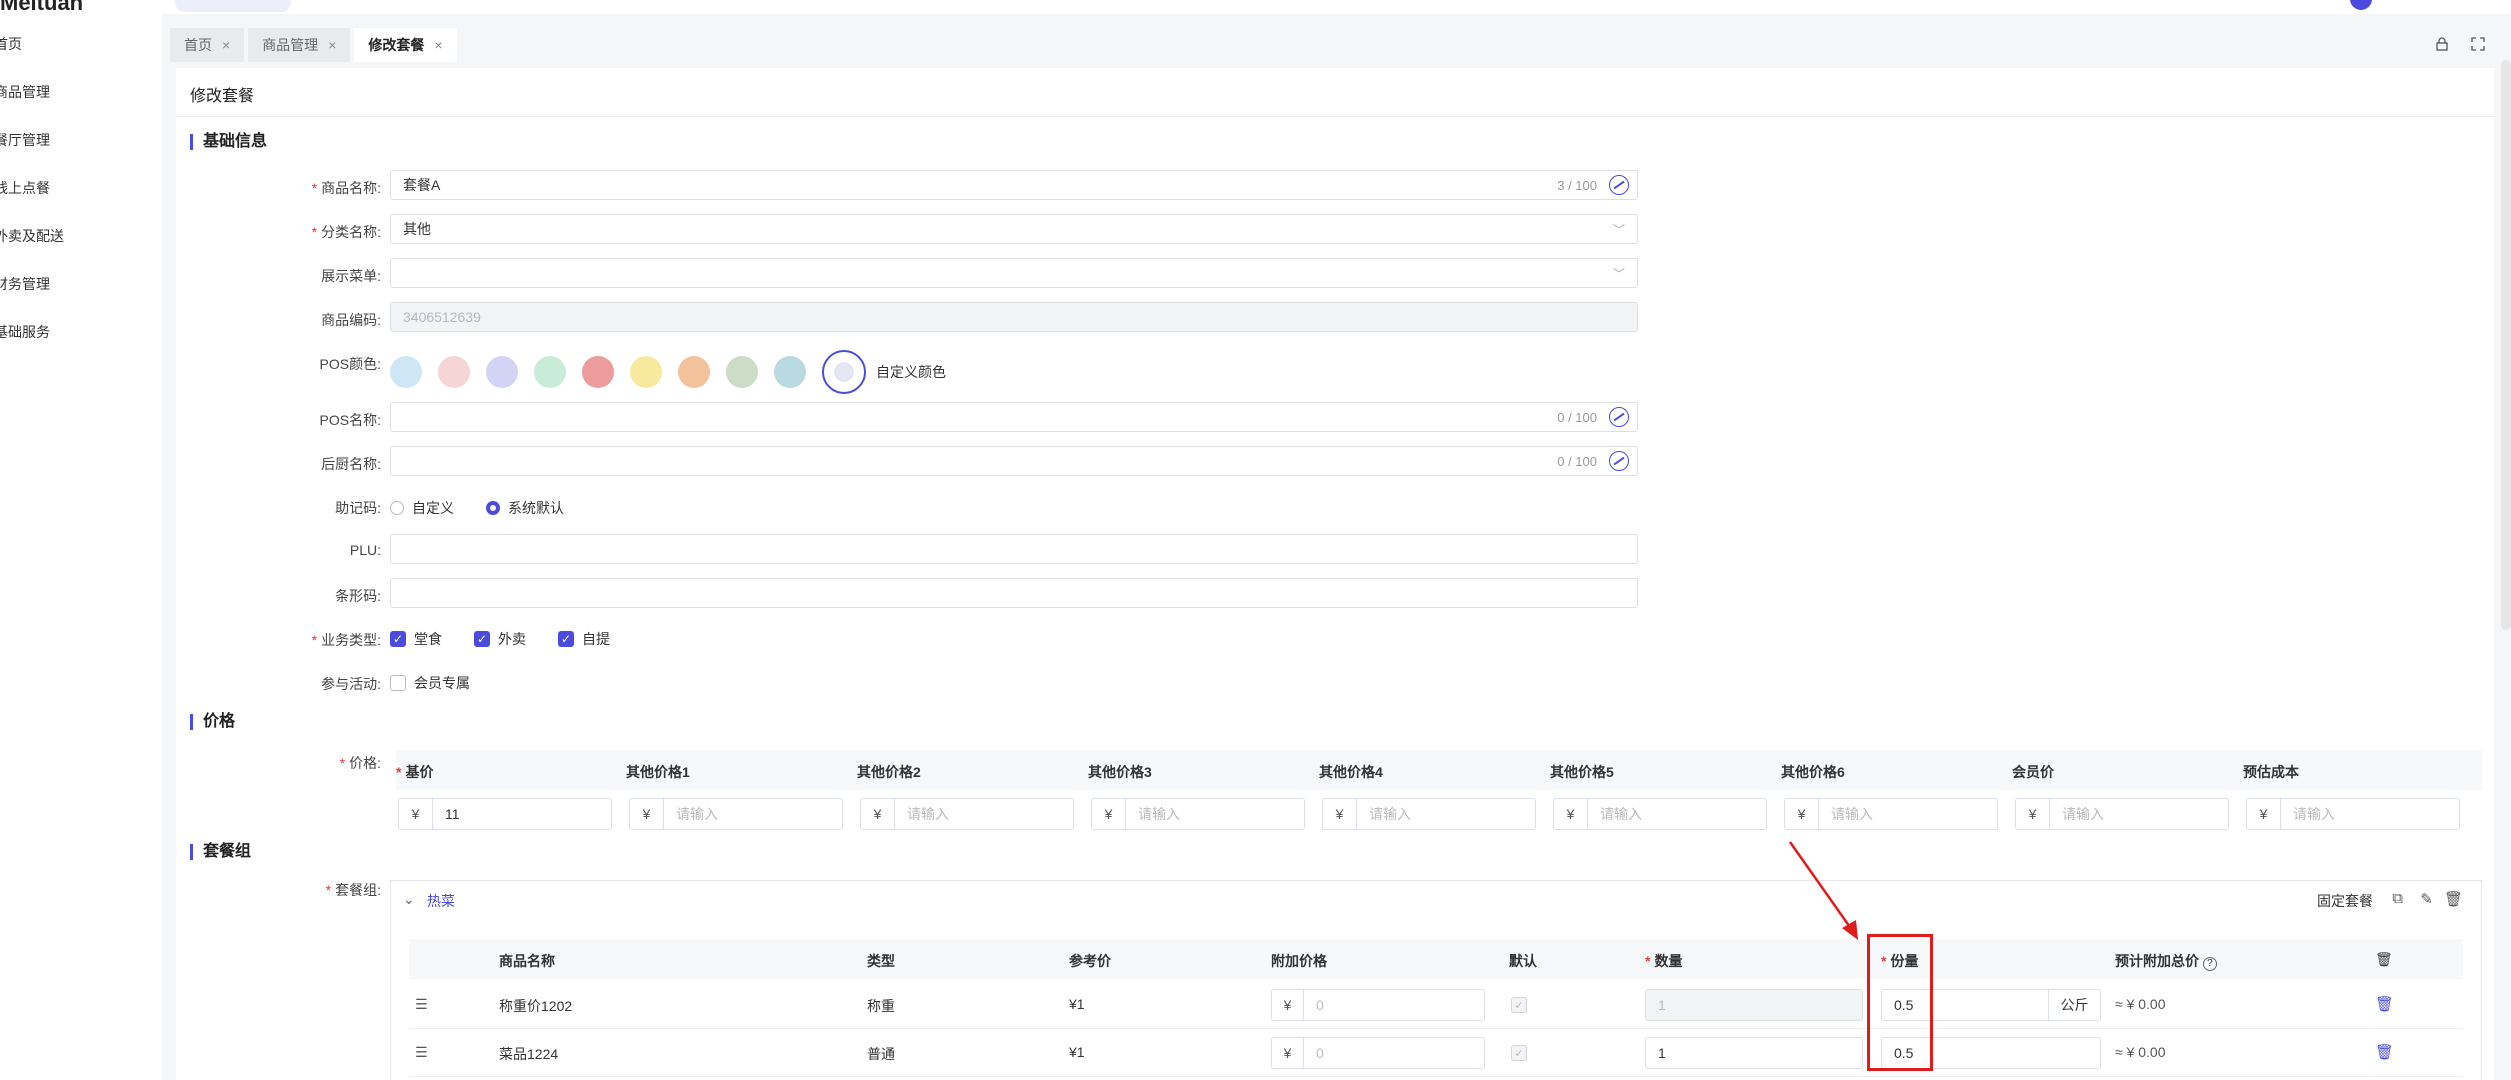 This screenshot has width=2511, height=1080. What do you see at coordinates (1850, 930) in the screenshot?
I see `annotation-arrowhead` at bounding box center [1850, 930].